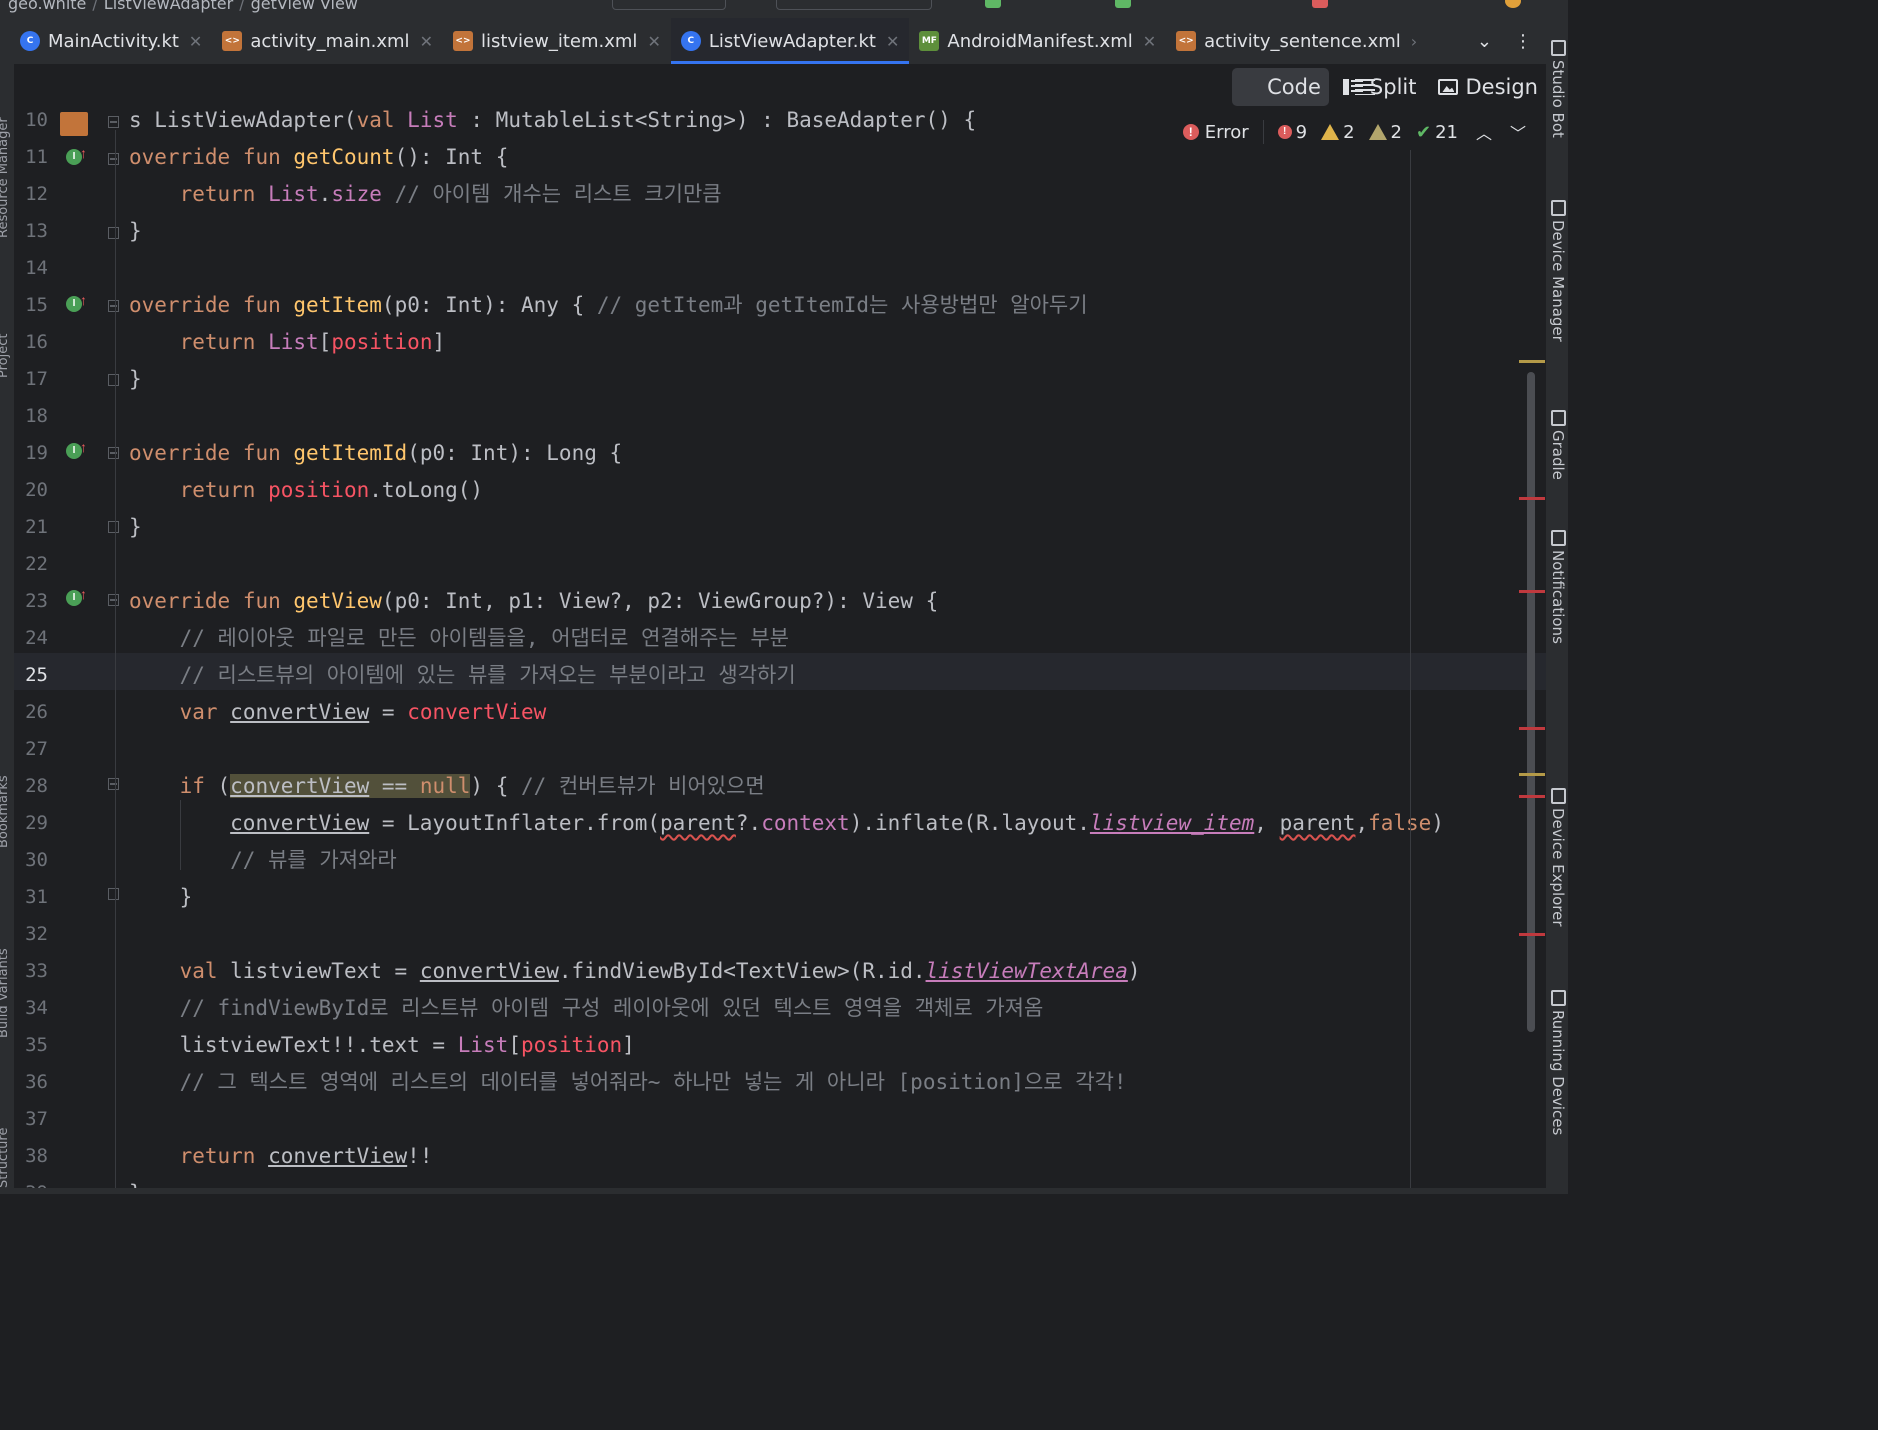  What do you see at coordinates (1484, 132) in the screenshot?
I see `previous-highlight-icon: ︿` at bounding box center [1484, 132].